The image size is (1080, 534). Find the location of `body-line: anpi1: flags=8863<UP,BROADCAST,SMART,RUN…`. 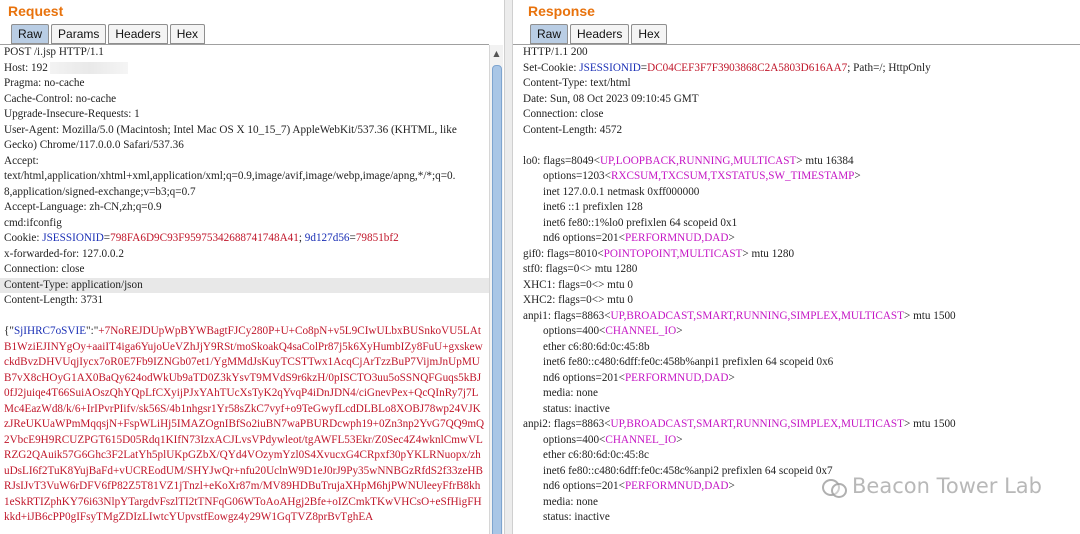

body-line: anpi1: flags=8863<UP,BROADCAST,SMART,RUN… is located at coordinates (796, 317).